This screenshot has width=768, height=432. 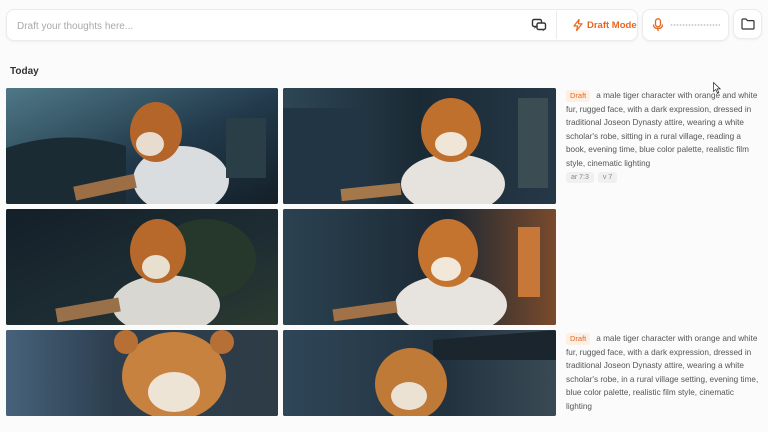 I want to click on section-title: Today, so click(x=24, y=71).